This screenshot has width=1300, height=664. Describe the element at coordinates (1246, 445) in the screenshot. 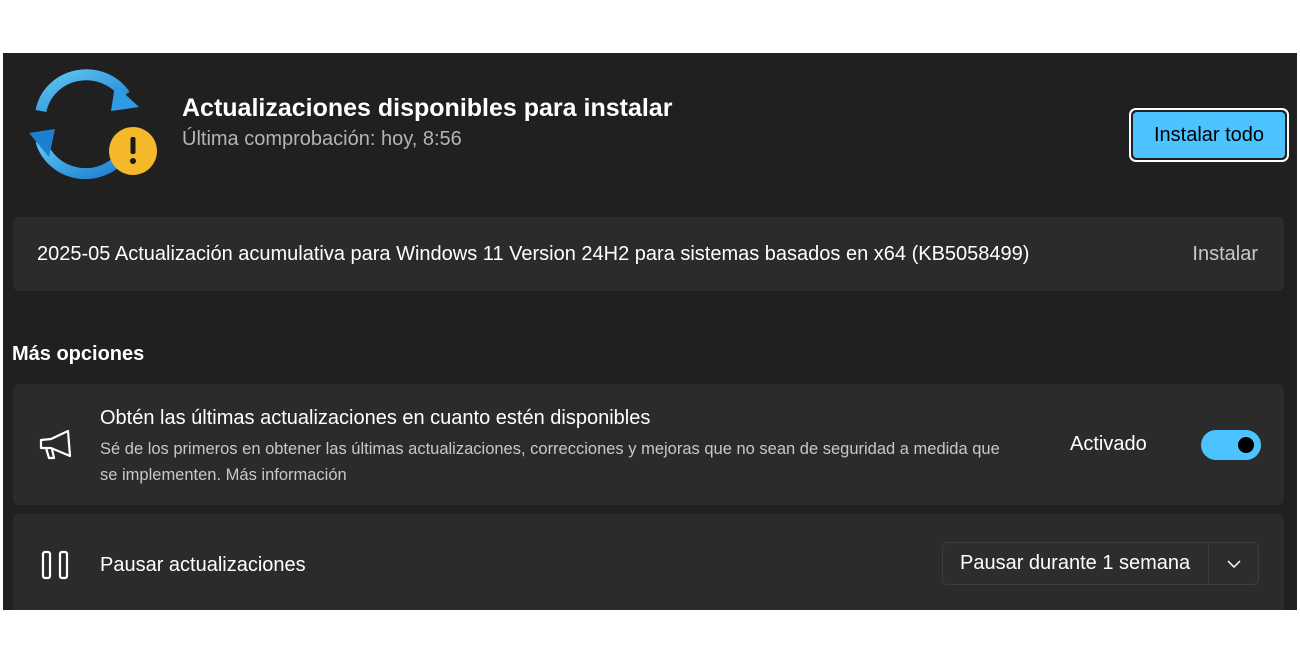

I see `toggle-knob` at that location.